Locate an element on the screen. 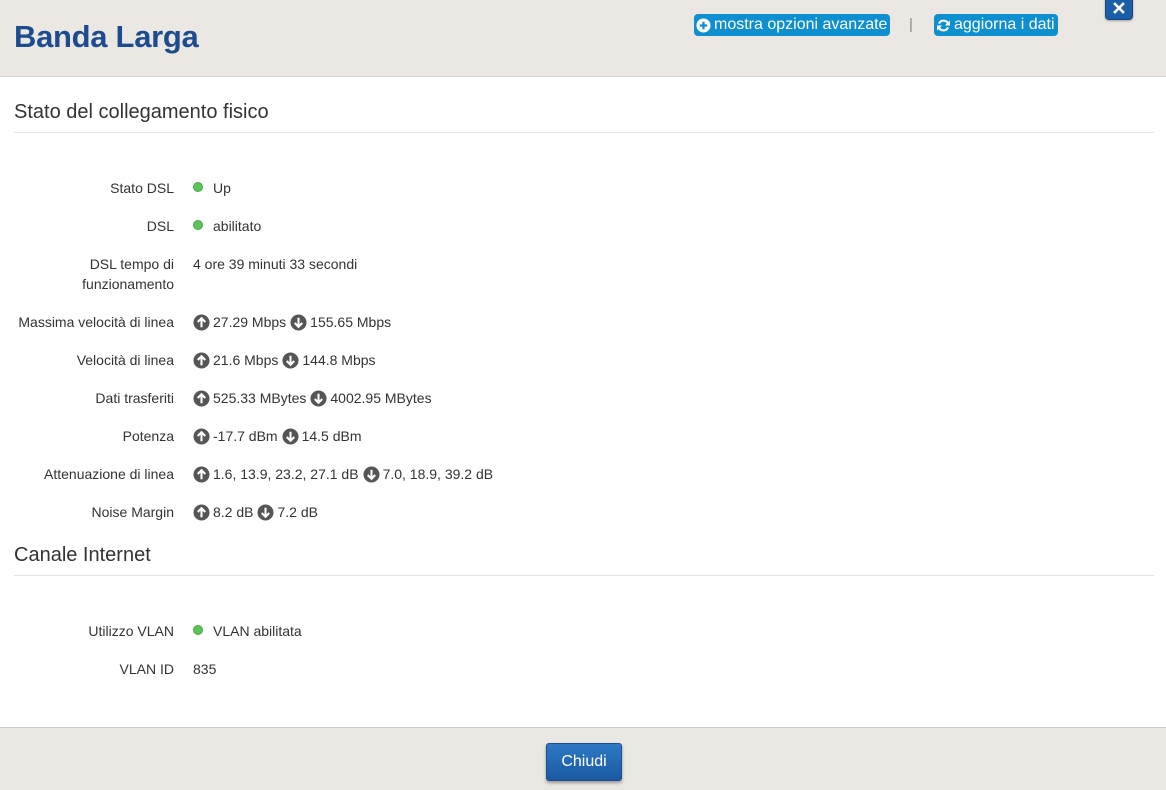 The height and width of the screenshot is (790, 1166). row-value: -17.7 dBm 14.5 dBm is located at coordinates (277, 436).